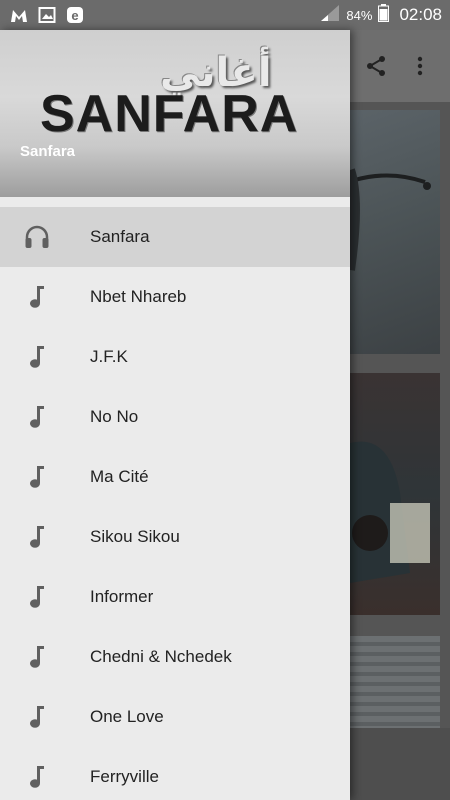  Describe the element at coordinates (122, 596) in the screenshot. I see `menu-item-label: Informer` at that location.